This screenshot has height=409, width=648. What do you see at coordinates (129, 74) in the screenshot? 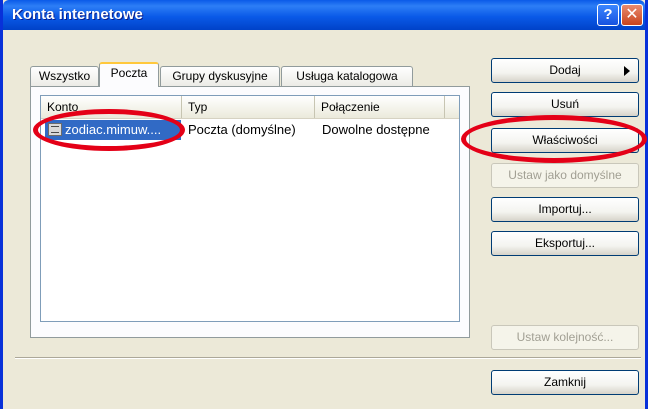
I see `tab-mail: Poczta` at bounding box center [129, 74].